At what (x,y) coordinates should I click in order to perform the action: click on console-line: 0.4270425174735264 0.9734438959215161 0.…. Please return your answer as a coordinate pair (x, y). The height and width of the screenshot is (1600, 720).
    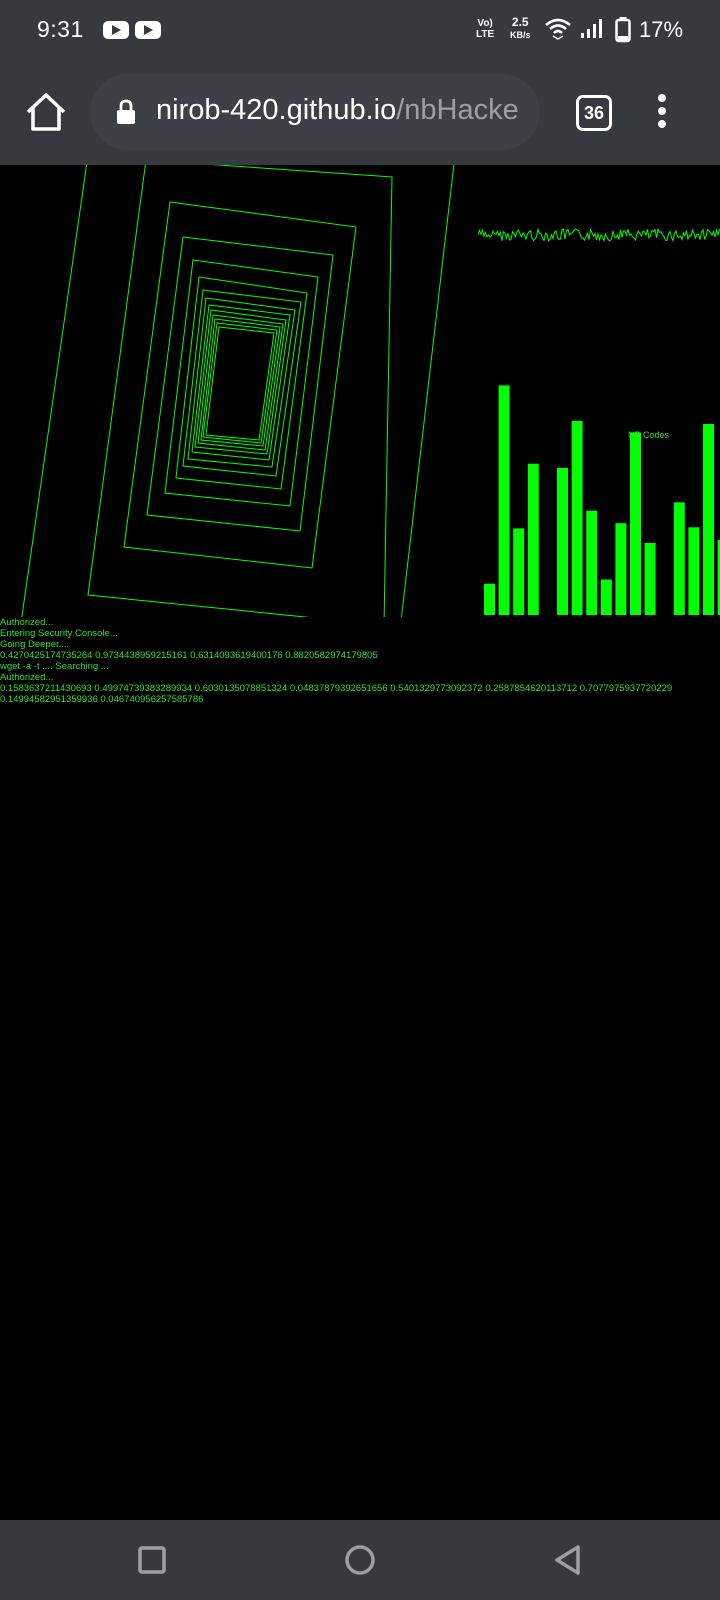
    Looking at the image, I should click on (189, 655).